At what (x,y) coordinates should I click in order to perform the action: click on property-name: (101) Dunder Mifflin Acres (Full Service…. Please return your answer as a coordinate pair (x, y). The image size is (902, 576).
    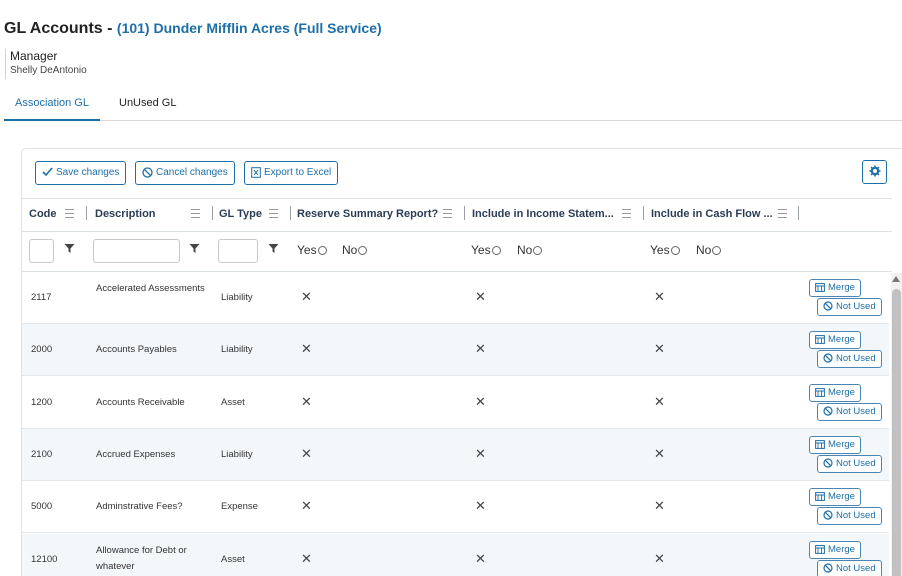
    Looking at the image, I should click on (249, 28).